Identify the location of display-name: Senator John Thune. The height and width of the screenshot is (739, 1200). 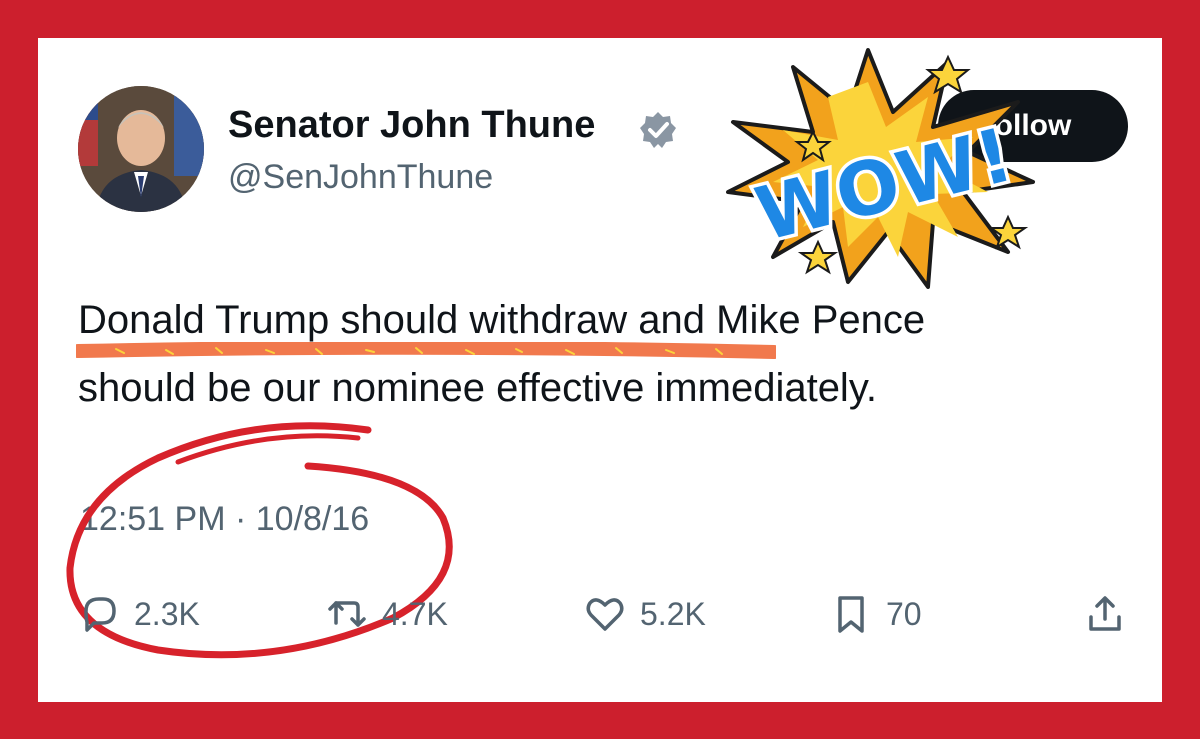
(411, 125).